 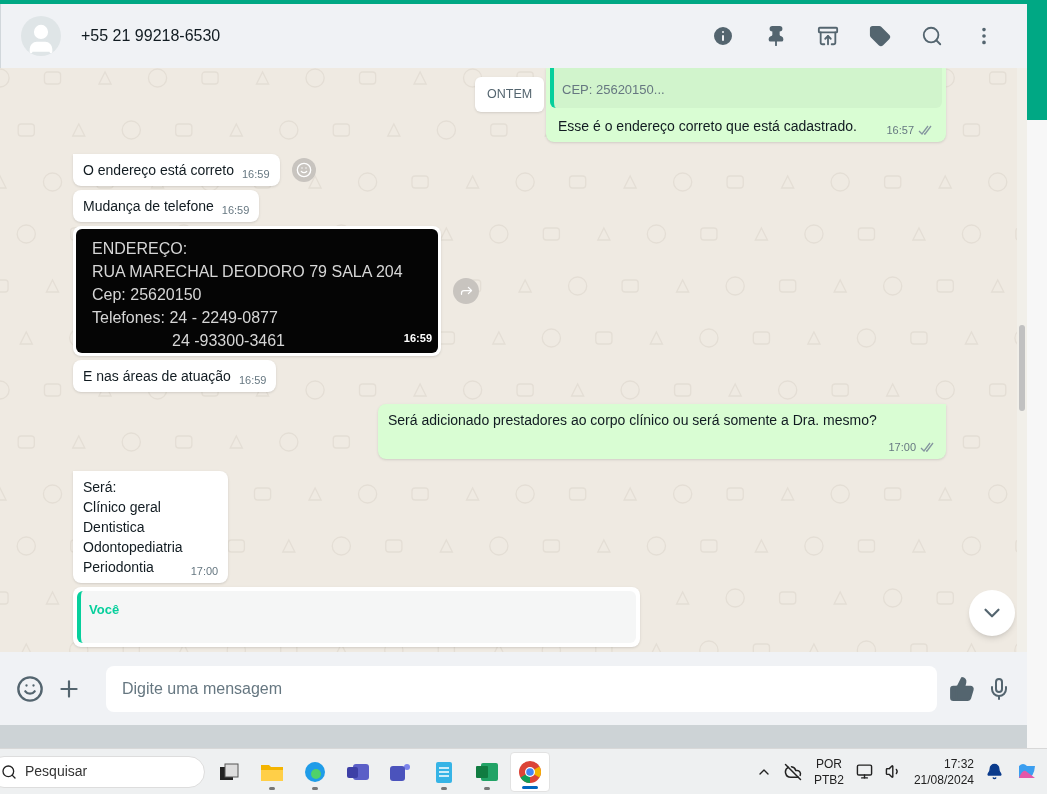 I want to click on info-icon, so click(x=723, y=36).